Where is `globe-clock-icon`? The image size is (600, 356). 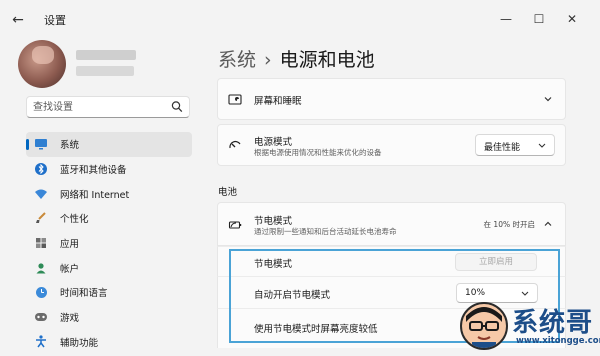 globe-clock-icon is located at coordinates (41, 292).